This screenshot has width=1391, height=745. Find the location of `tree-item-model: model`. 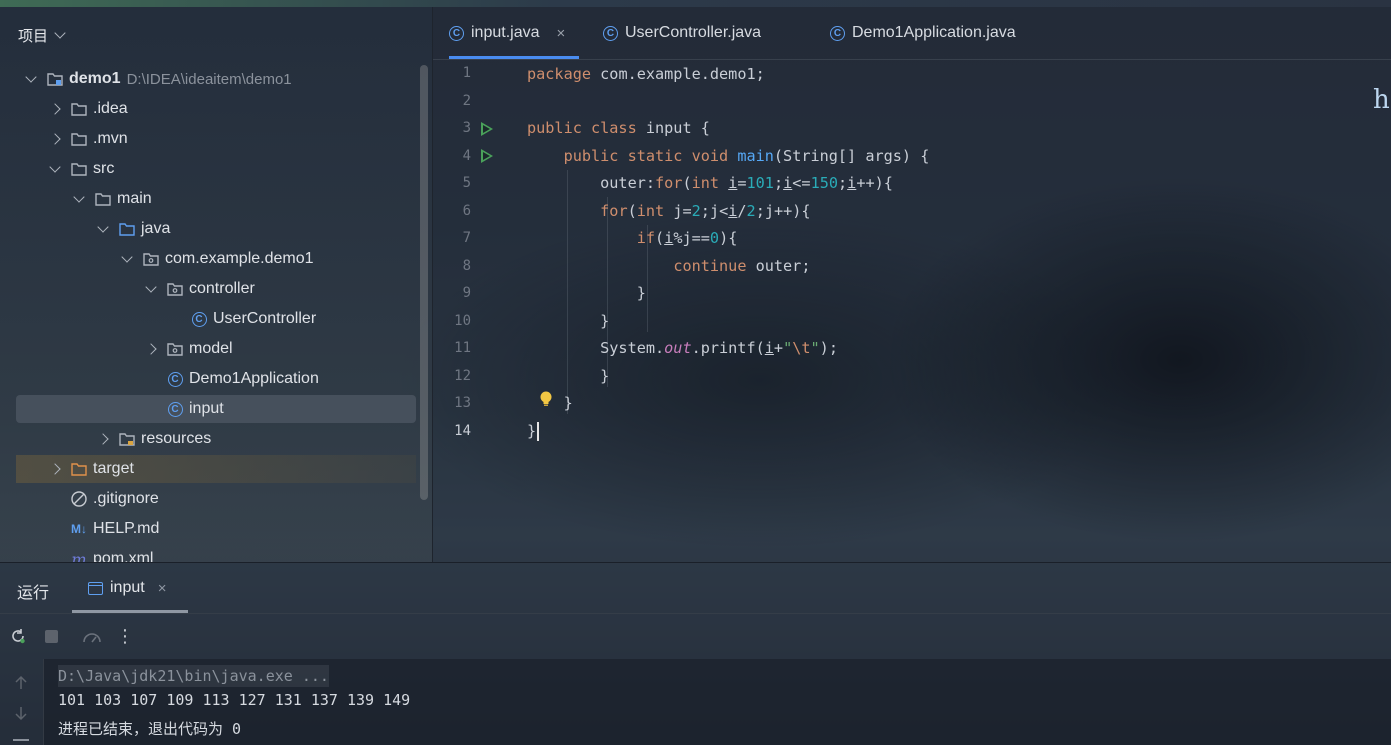

tree-item-model: model is located at coordinates (216, 349).